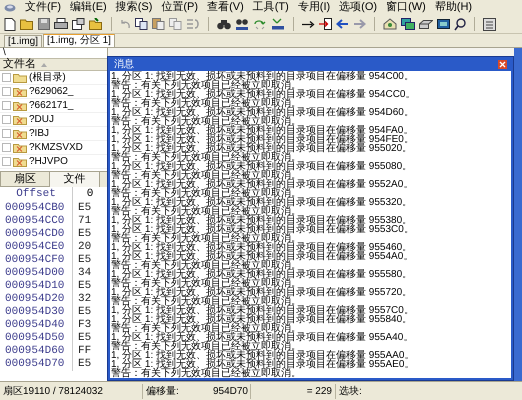 This screenshot has width=522, height=400. What do you see at coordinates (179, 7) in the screenshot?
I see `menu-item: 位置(P)` at bounding box center [179, 7].